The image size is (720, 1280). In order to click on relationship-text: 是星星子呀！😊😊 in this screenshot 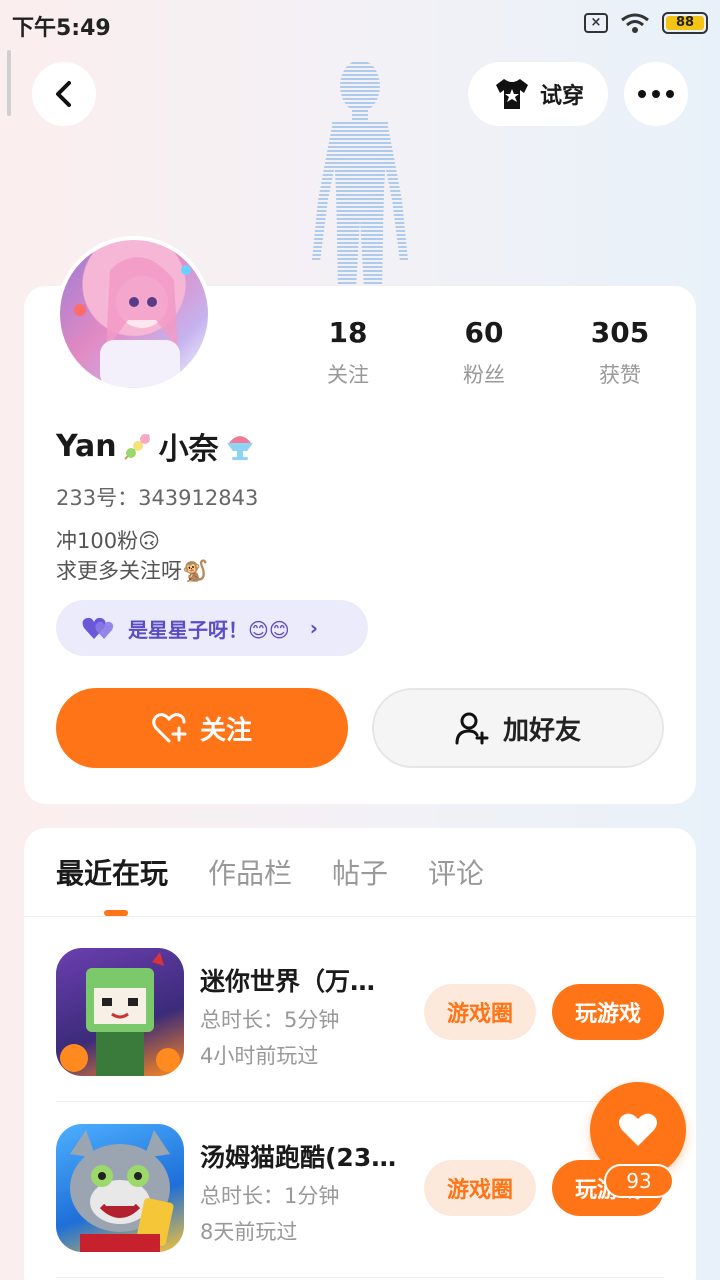, I will do `click(209, 629)`.